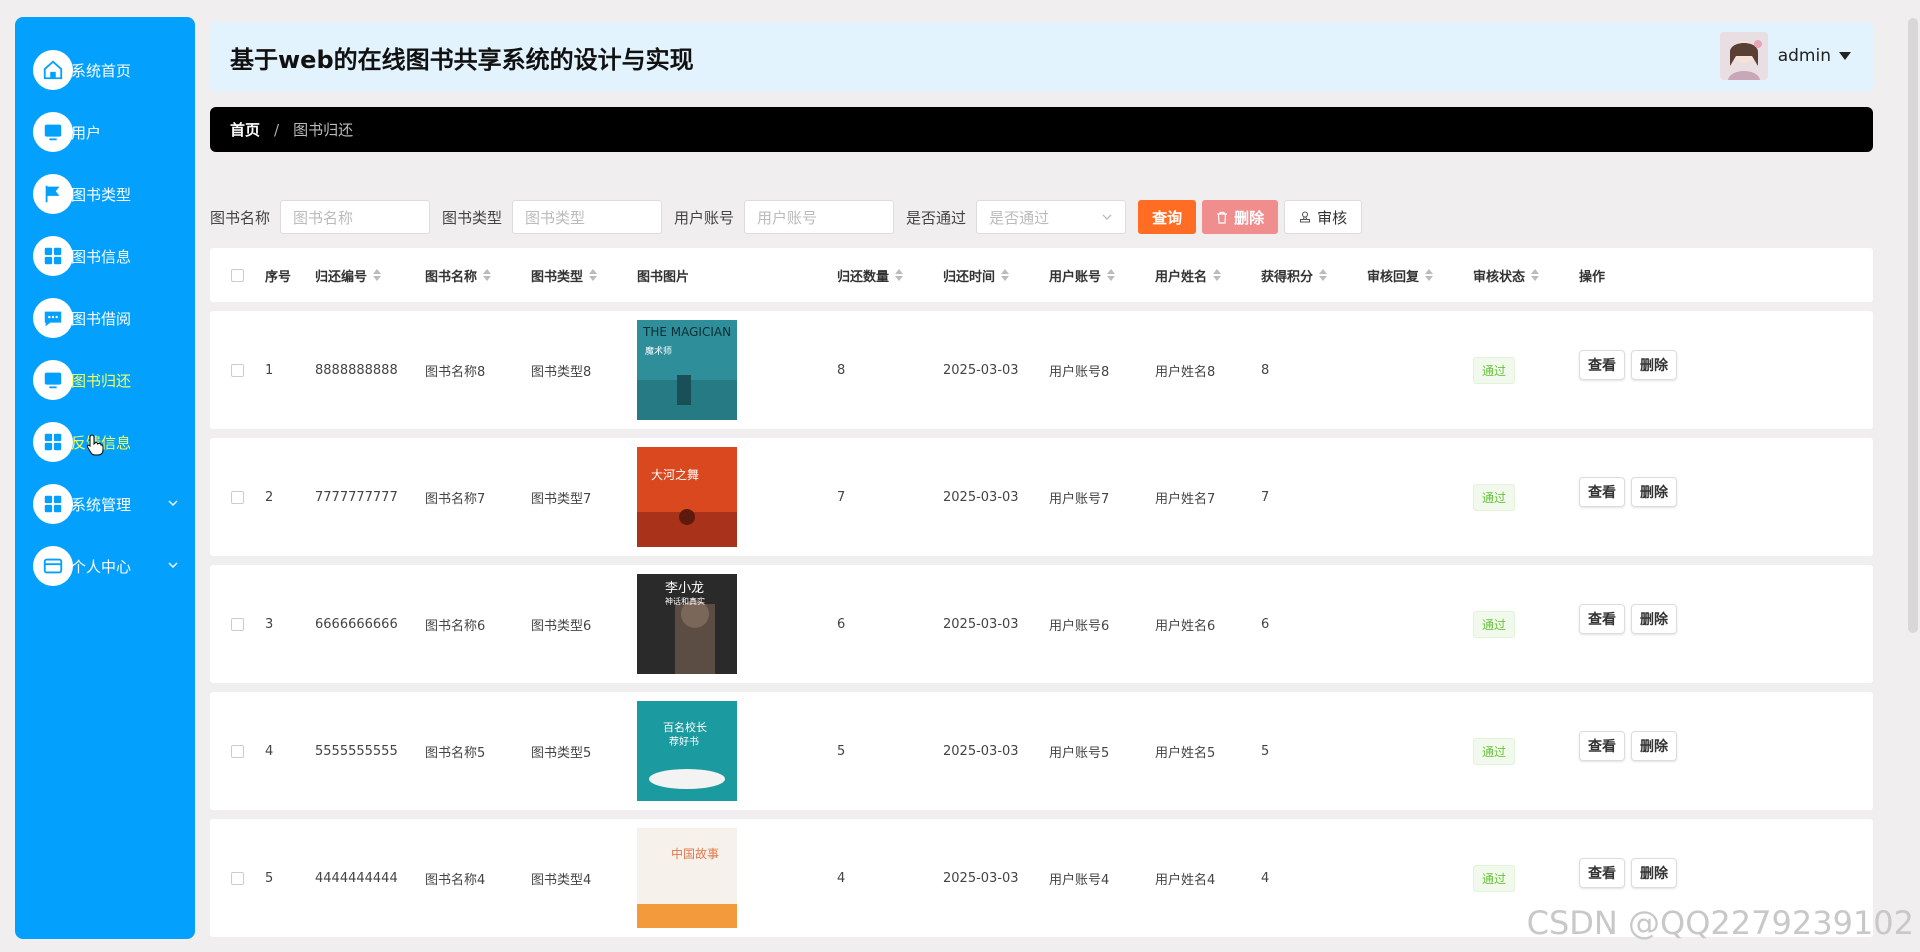 Image resolution: width=1920 pixels, height=952 pixels. What do you see at coordinates (687, 624) in the screenshot?
I see `book-cover-image: 李小龙 神话和真实` at bounding box center [687, 624].